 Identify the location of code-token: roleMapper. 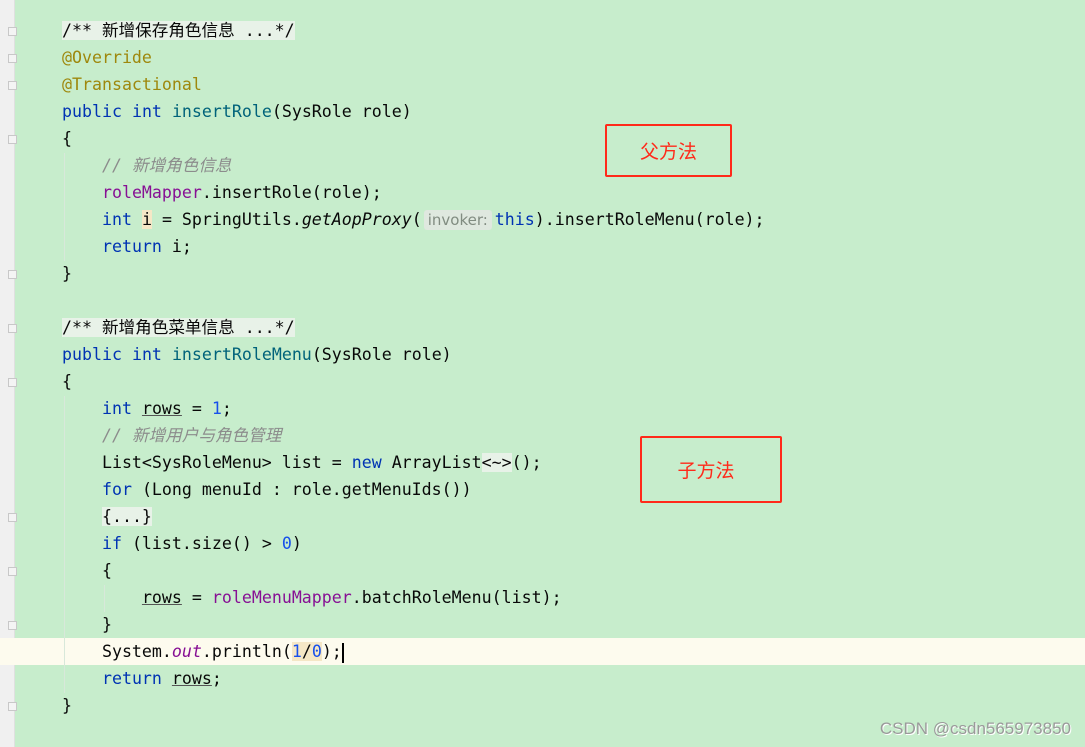
(151, 192).